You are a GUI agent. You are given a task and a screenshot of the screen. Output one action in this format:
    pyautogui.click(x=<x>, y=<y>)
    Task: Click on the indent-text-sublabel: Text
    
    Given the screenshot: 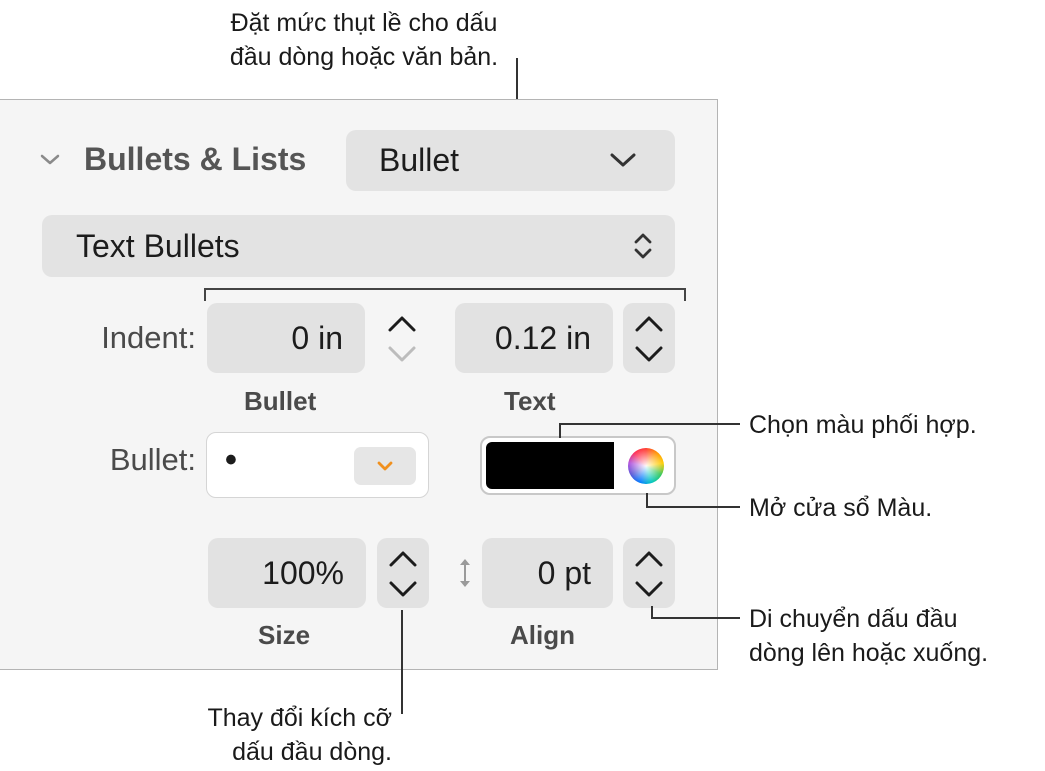 What is the action you would take?
    pyautogui.click(x=530, y=401)
    